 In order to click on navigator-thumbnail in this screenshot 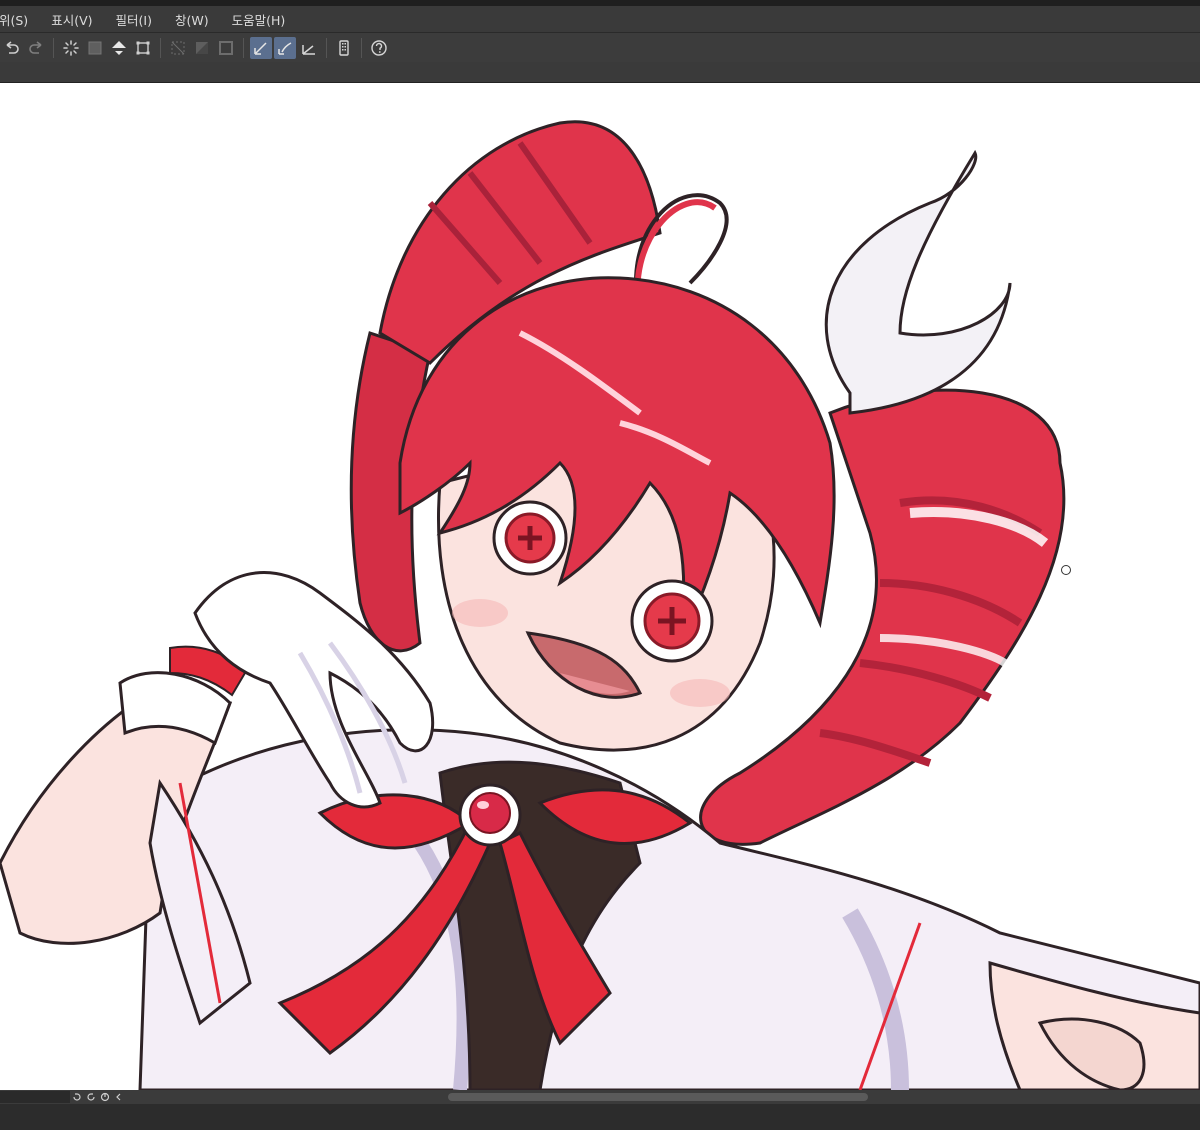, I will do `click(35, 1097)`.